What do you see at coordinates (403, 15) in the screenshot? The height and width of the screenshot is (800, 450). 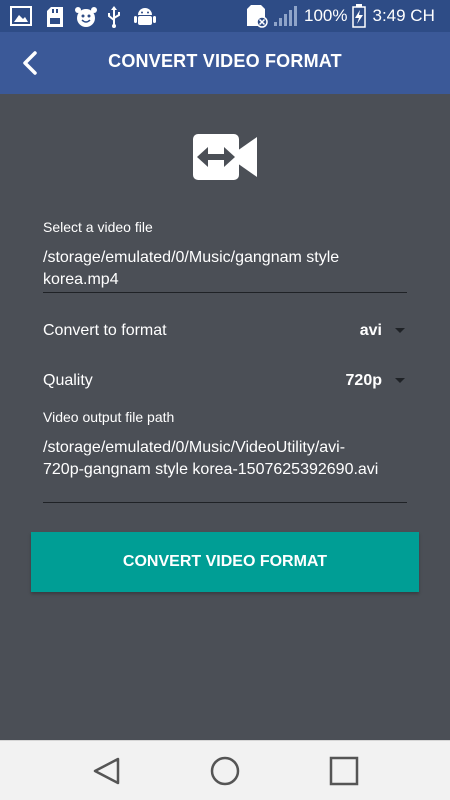 I see `clock: 3:49 CH` at bounding box center [403, 15].